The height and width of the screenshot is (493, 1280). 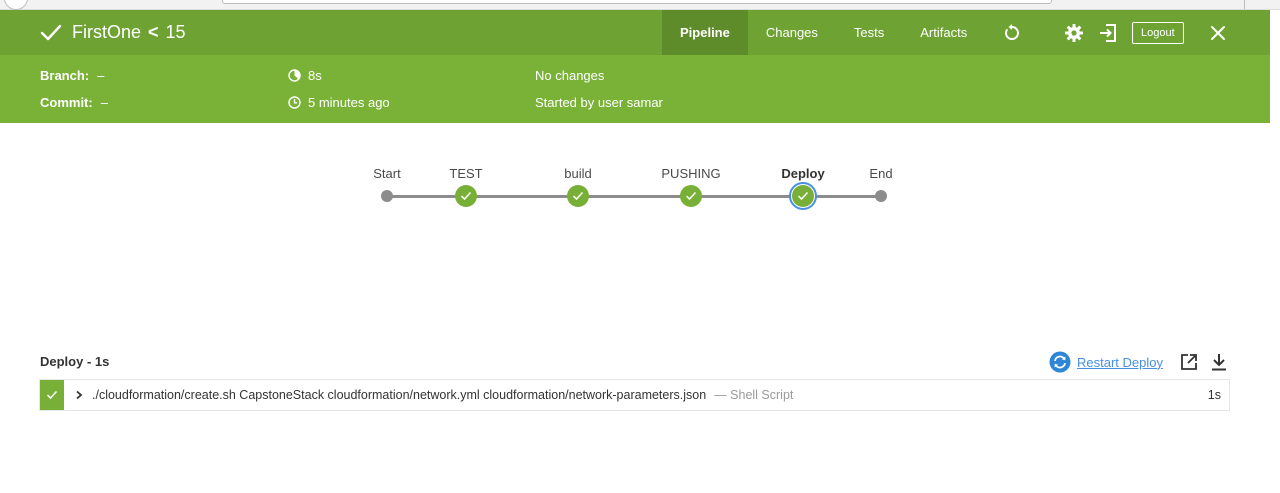 I want to click on stage-node-build, so click(x=578, y=196).